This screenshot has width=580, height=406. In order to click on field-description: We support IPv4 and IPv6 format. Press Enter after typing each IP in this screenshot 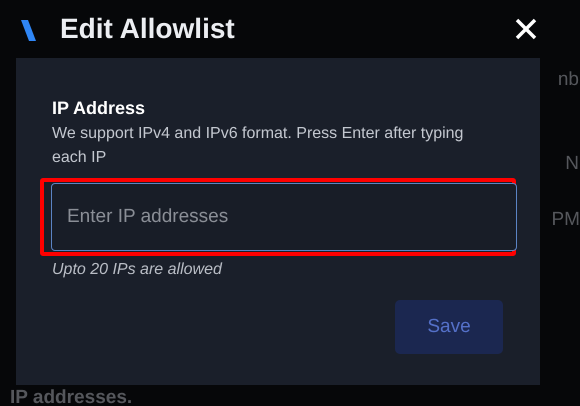, I will do `click(258, 146)`.